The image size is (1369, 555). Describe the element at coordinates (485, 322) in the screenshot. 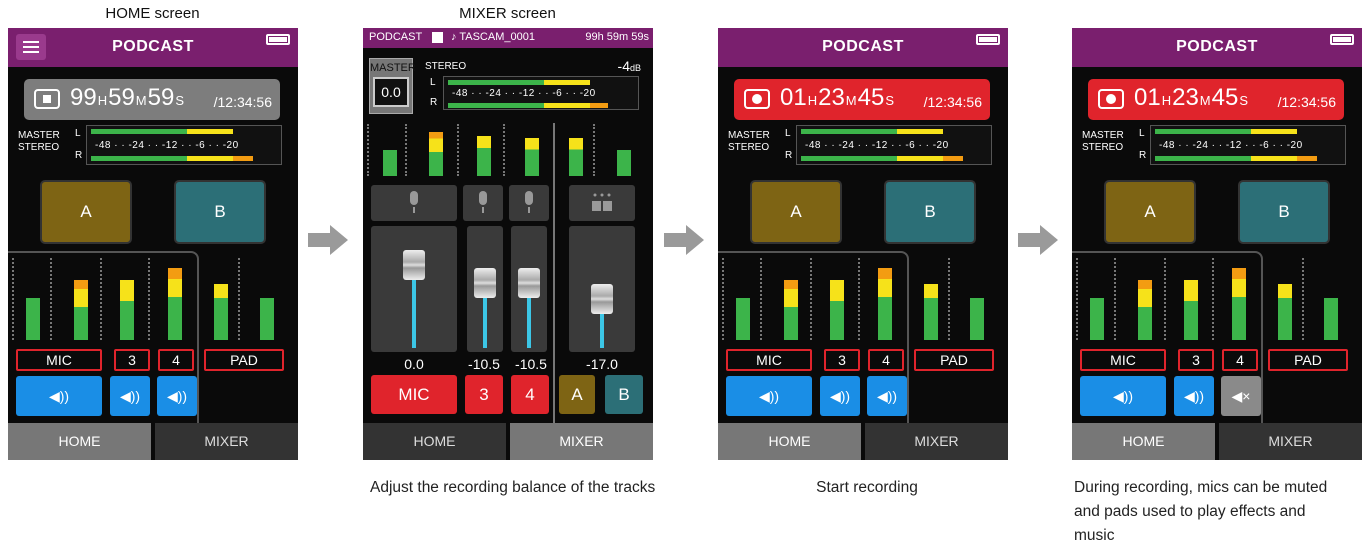

I see `track-3-fader-level` at that location.